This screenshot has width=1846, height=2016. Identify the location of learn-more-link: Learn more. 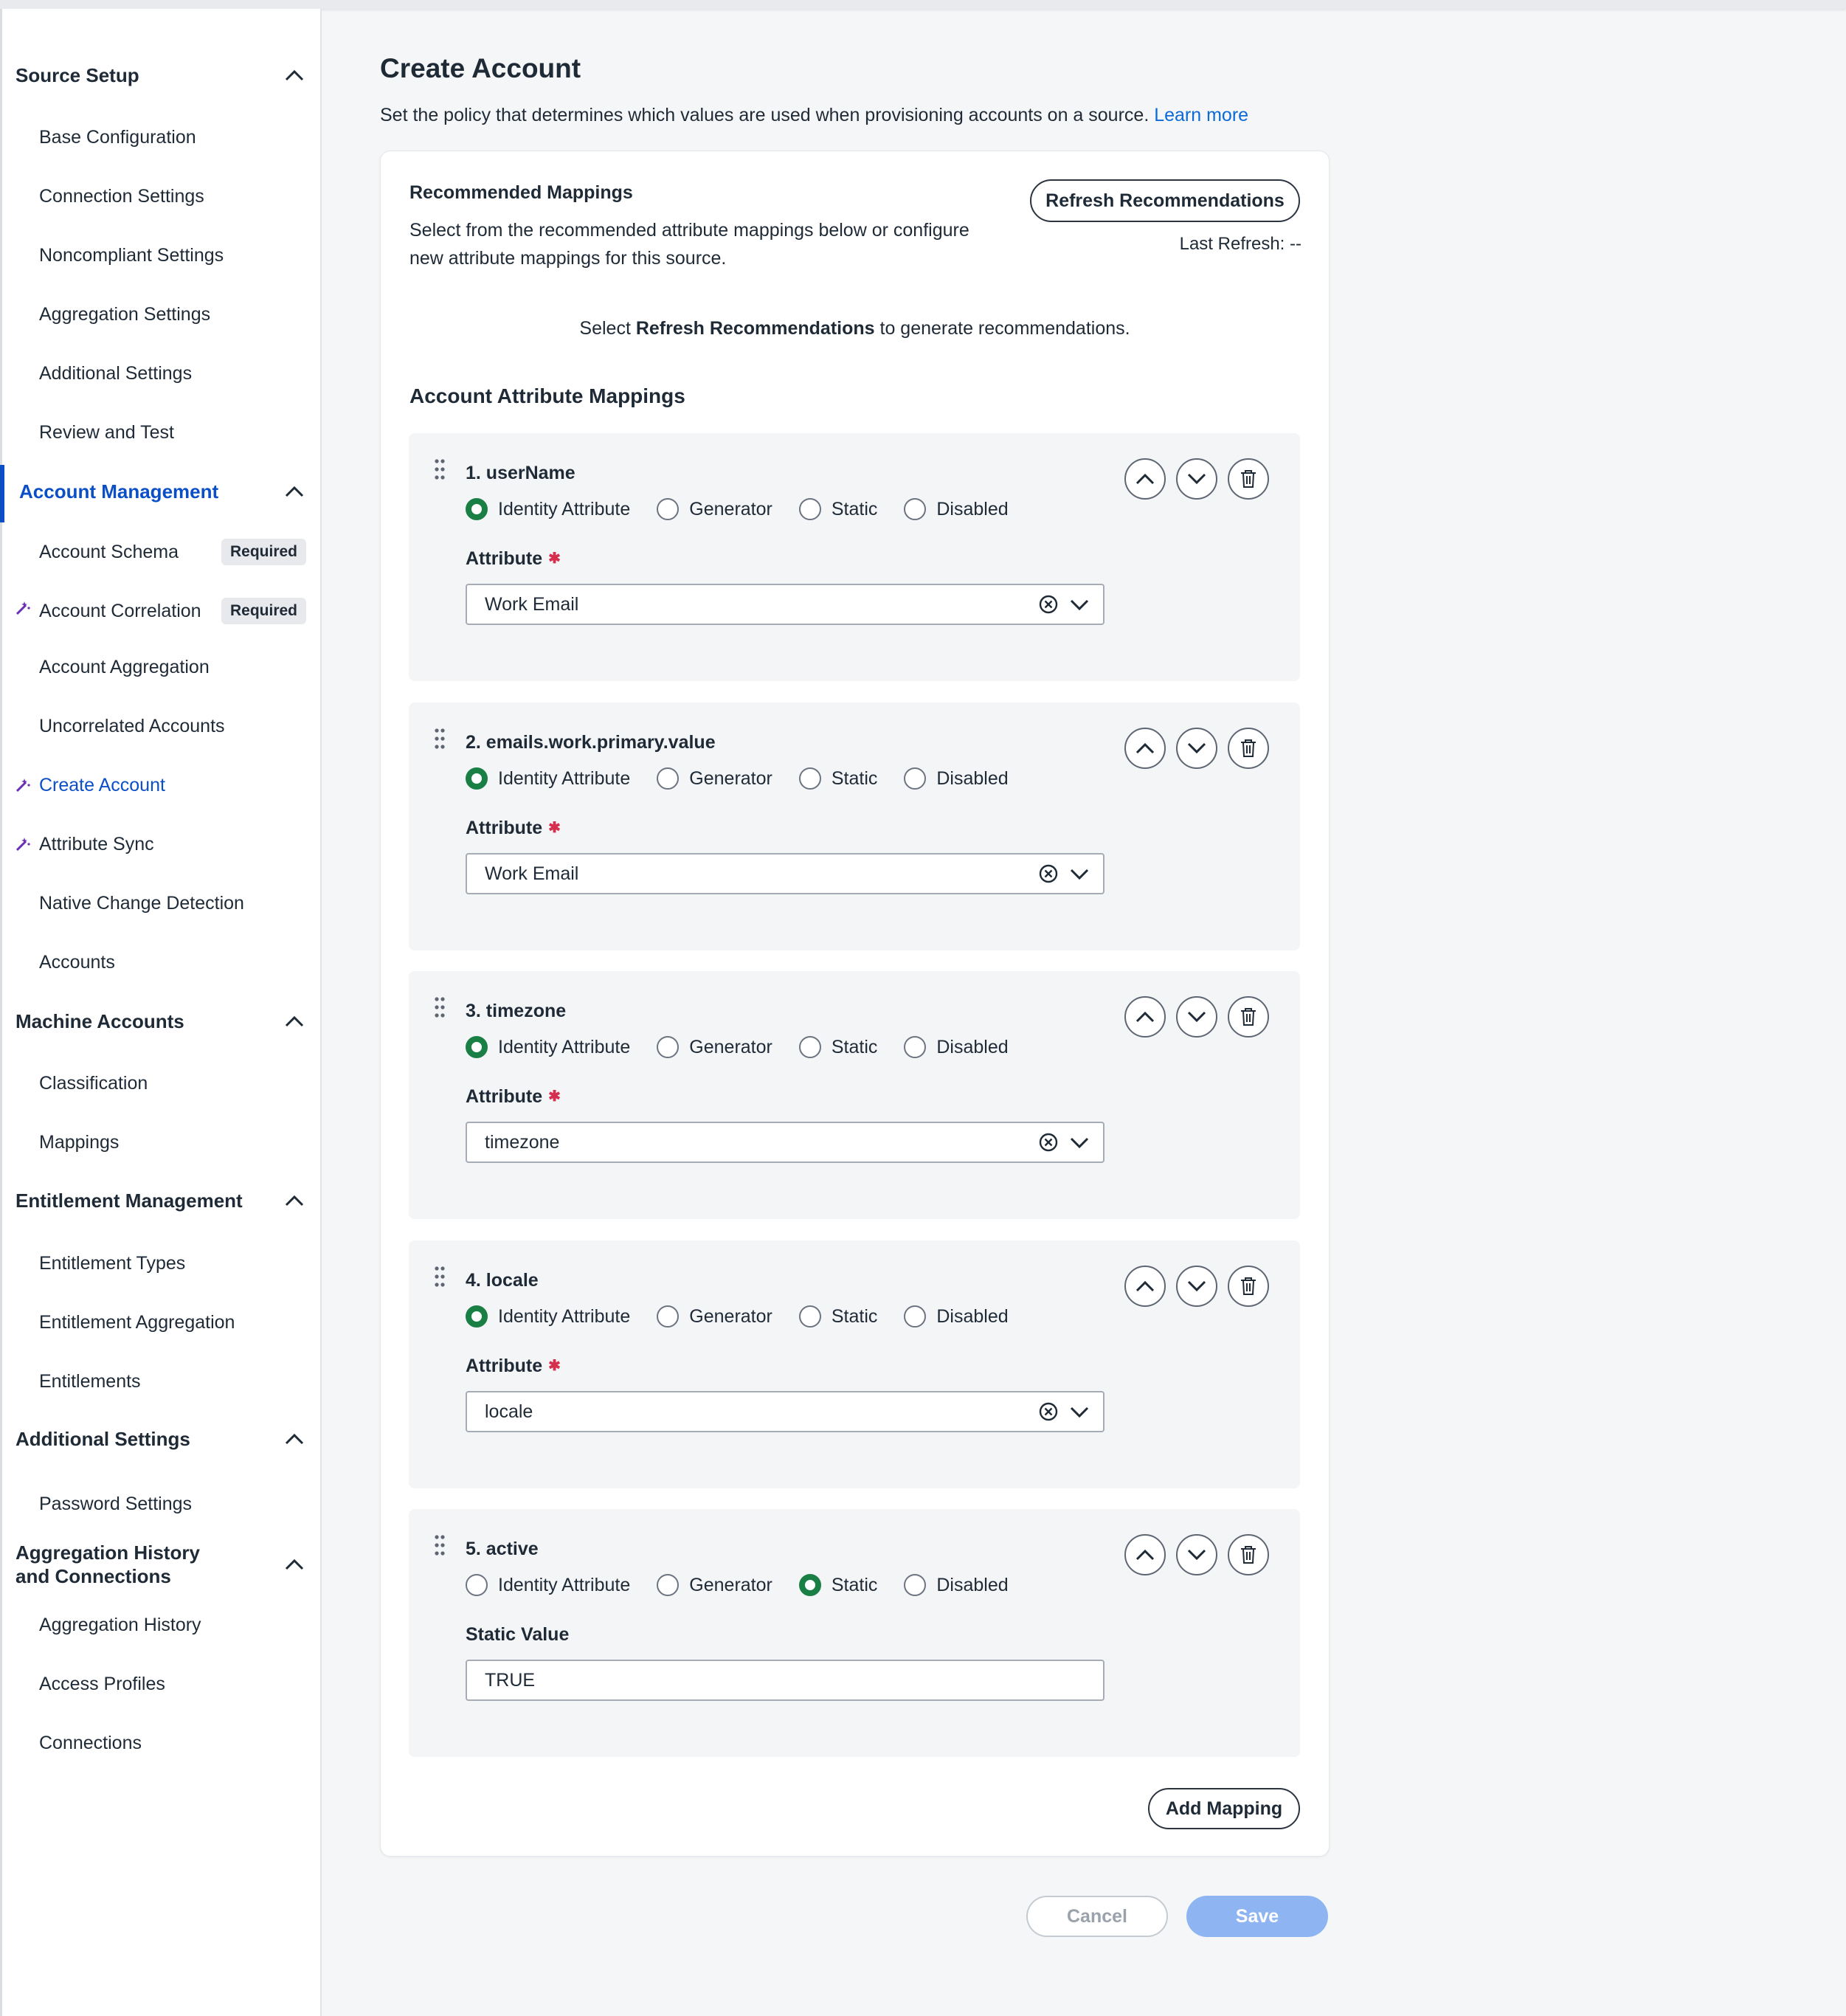
(1201, 115).